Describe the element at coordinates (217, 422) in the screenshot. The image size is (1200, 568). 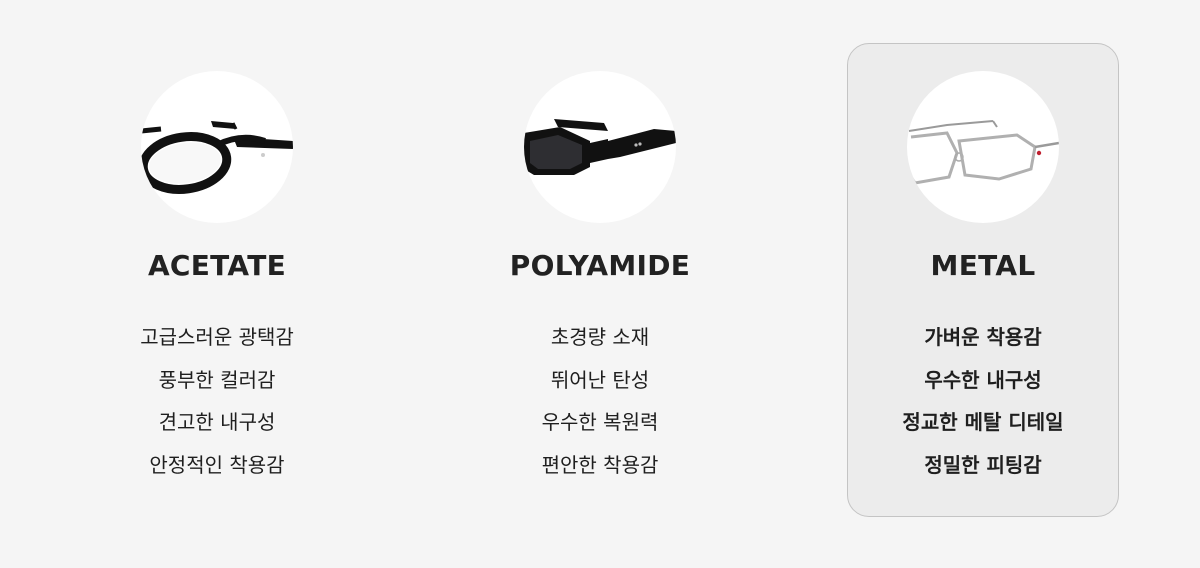
I see `feature-item: 견고한 내구성` at that location.